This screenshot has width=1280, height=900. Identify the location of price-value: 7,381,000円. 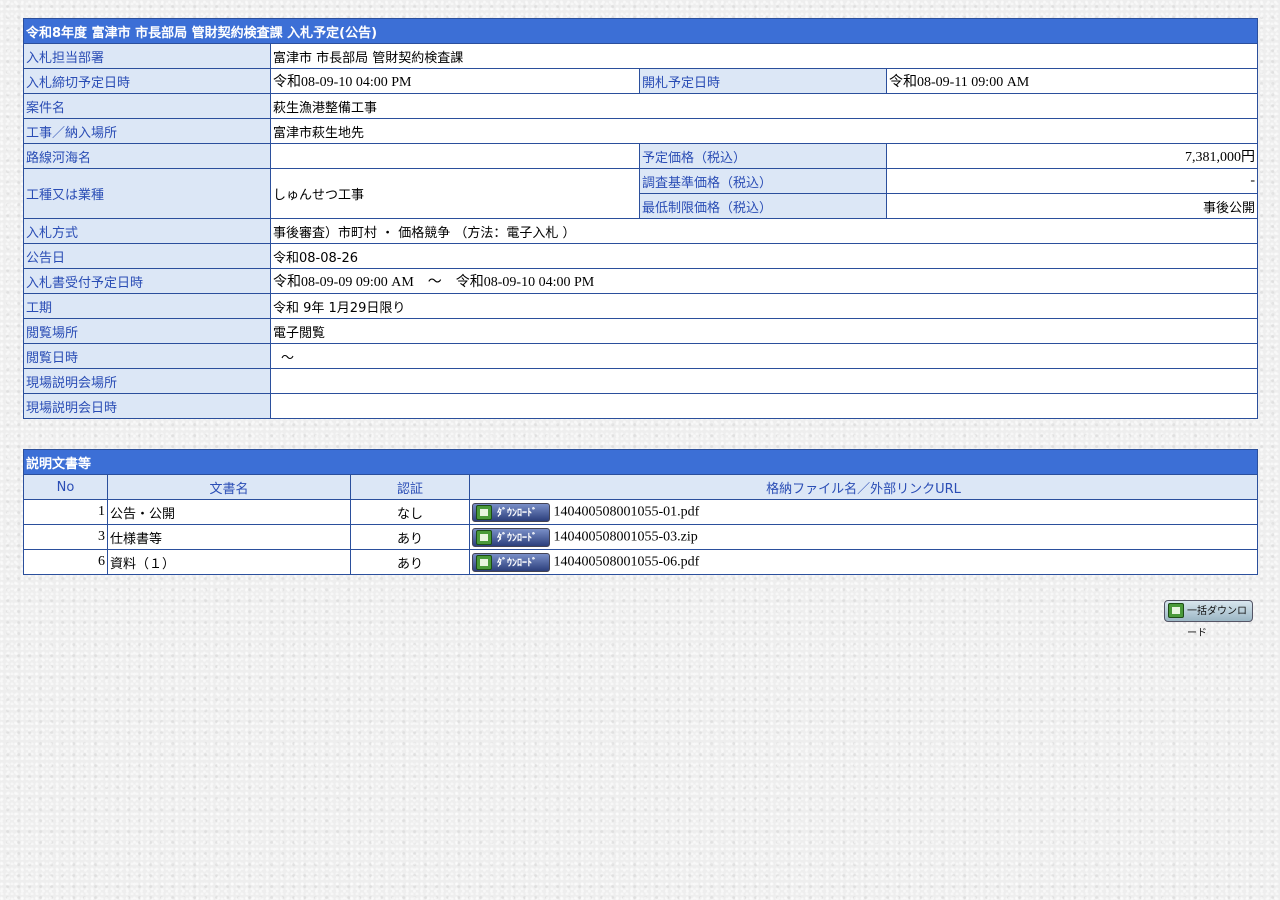
(1072, 156).